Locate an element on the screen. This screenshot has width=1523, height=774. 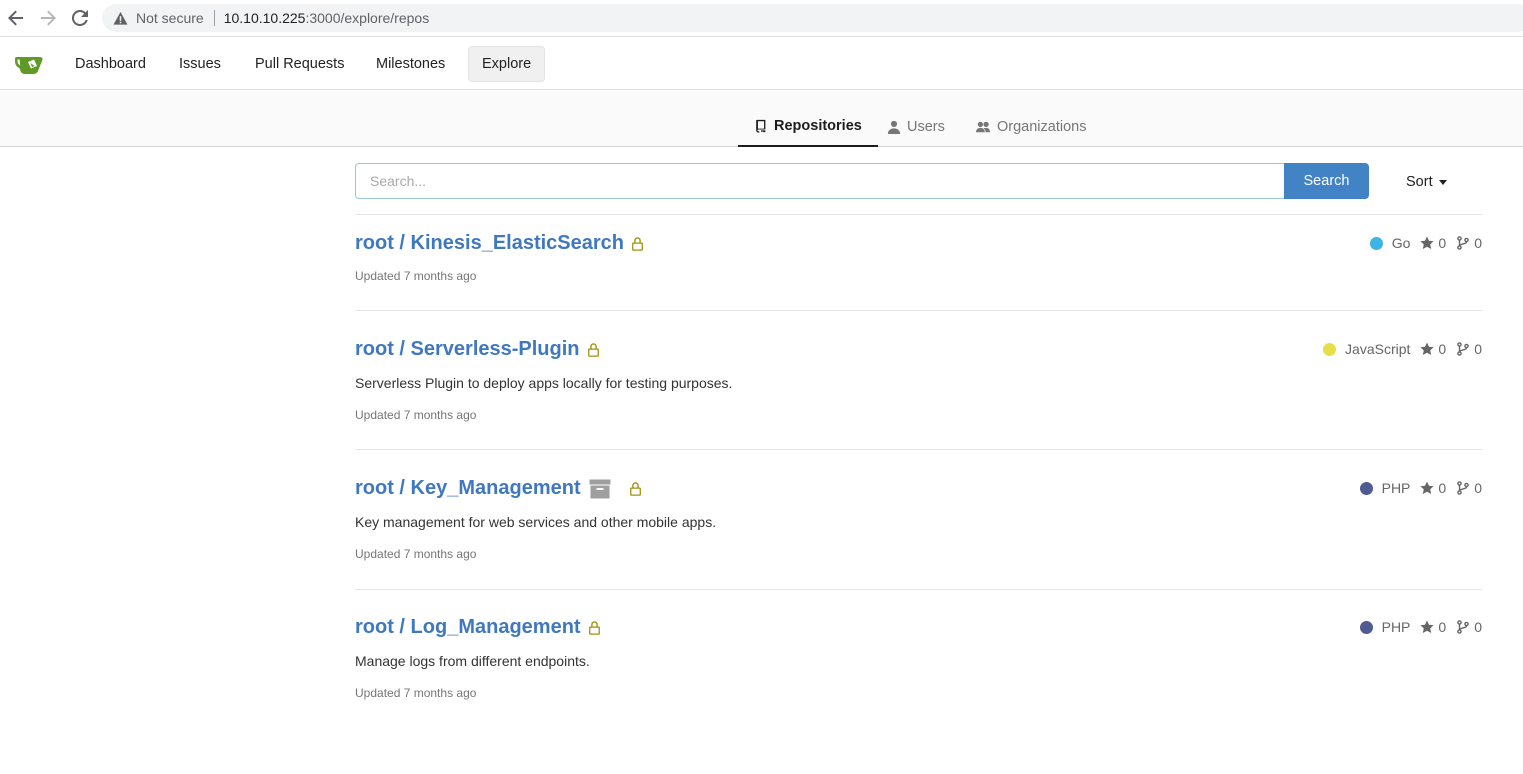
tab-users: Users is located at coordinates (916, 127).